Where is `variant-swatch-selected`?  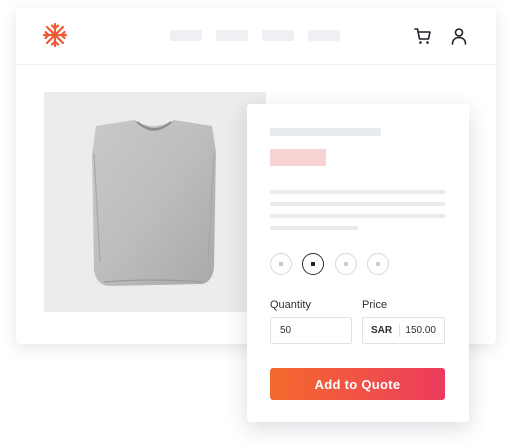 variant-swatch-selected is located at coordinates (313, 264).